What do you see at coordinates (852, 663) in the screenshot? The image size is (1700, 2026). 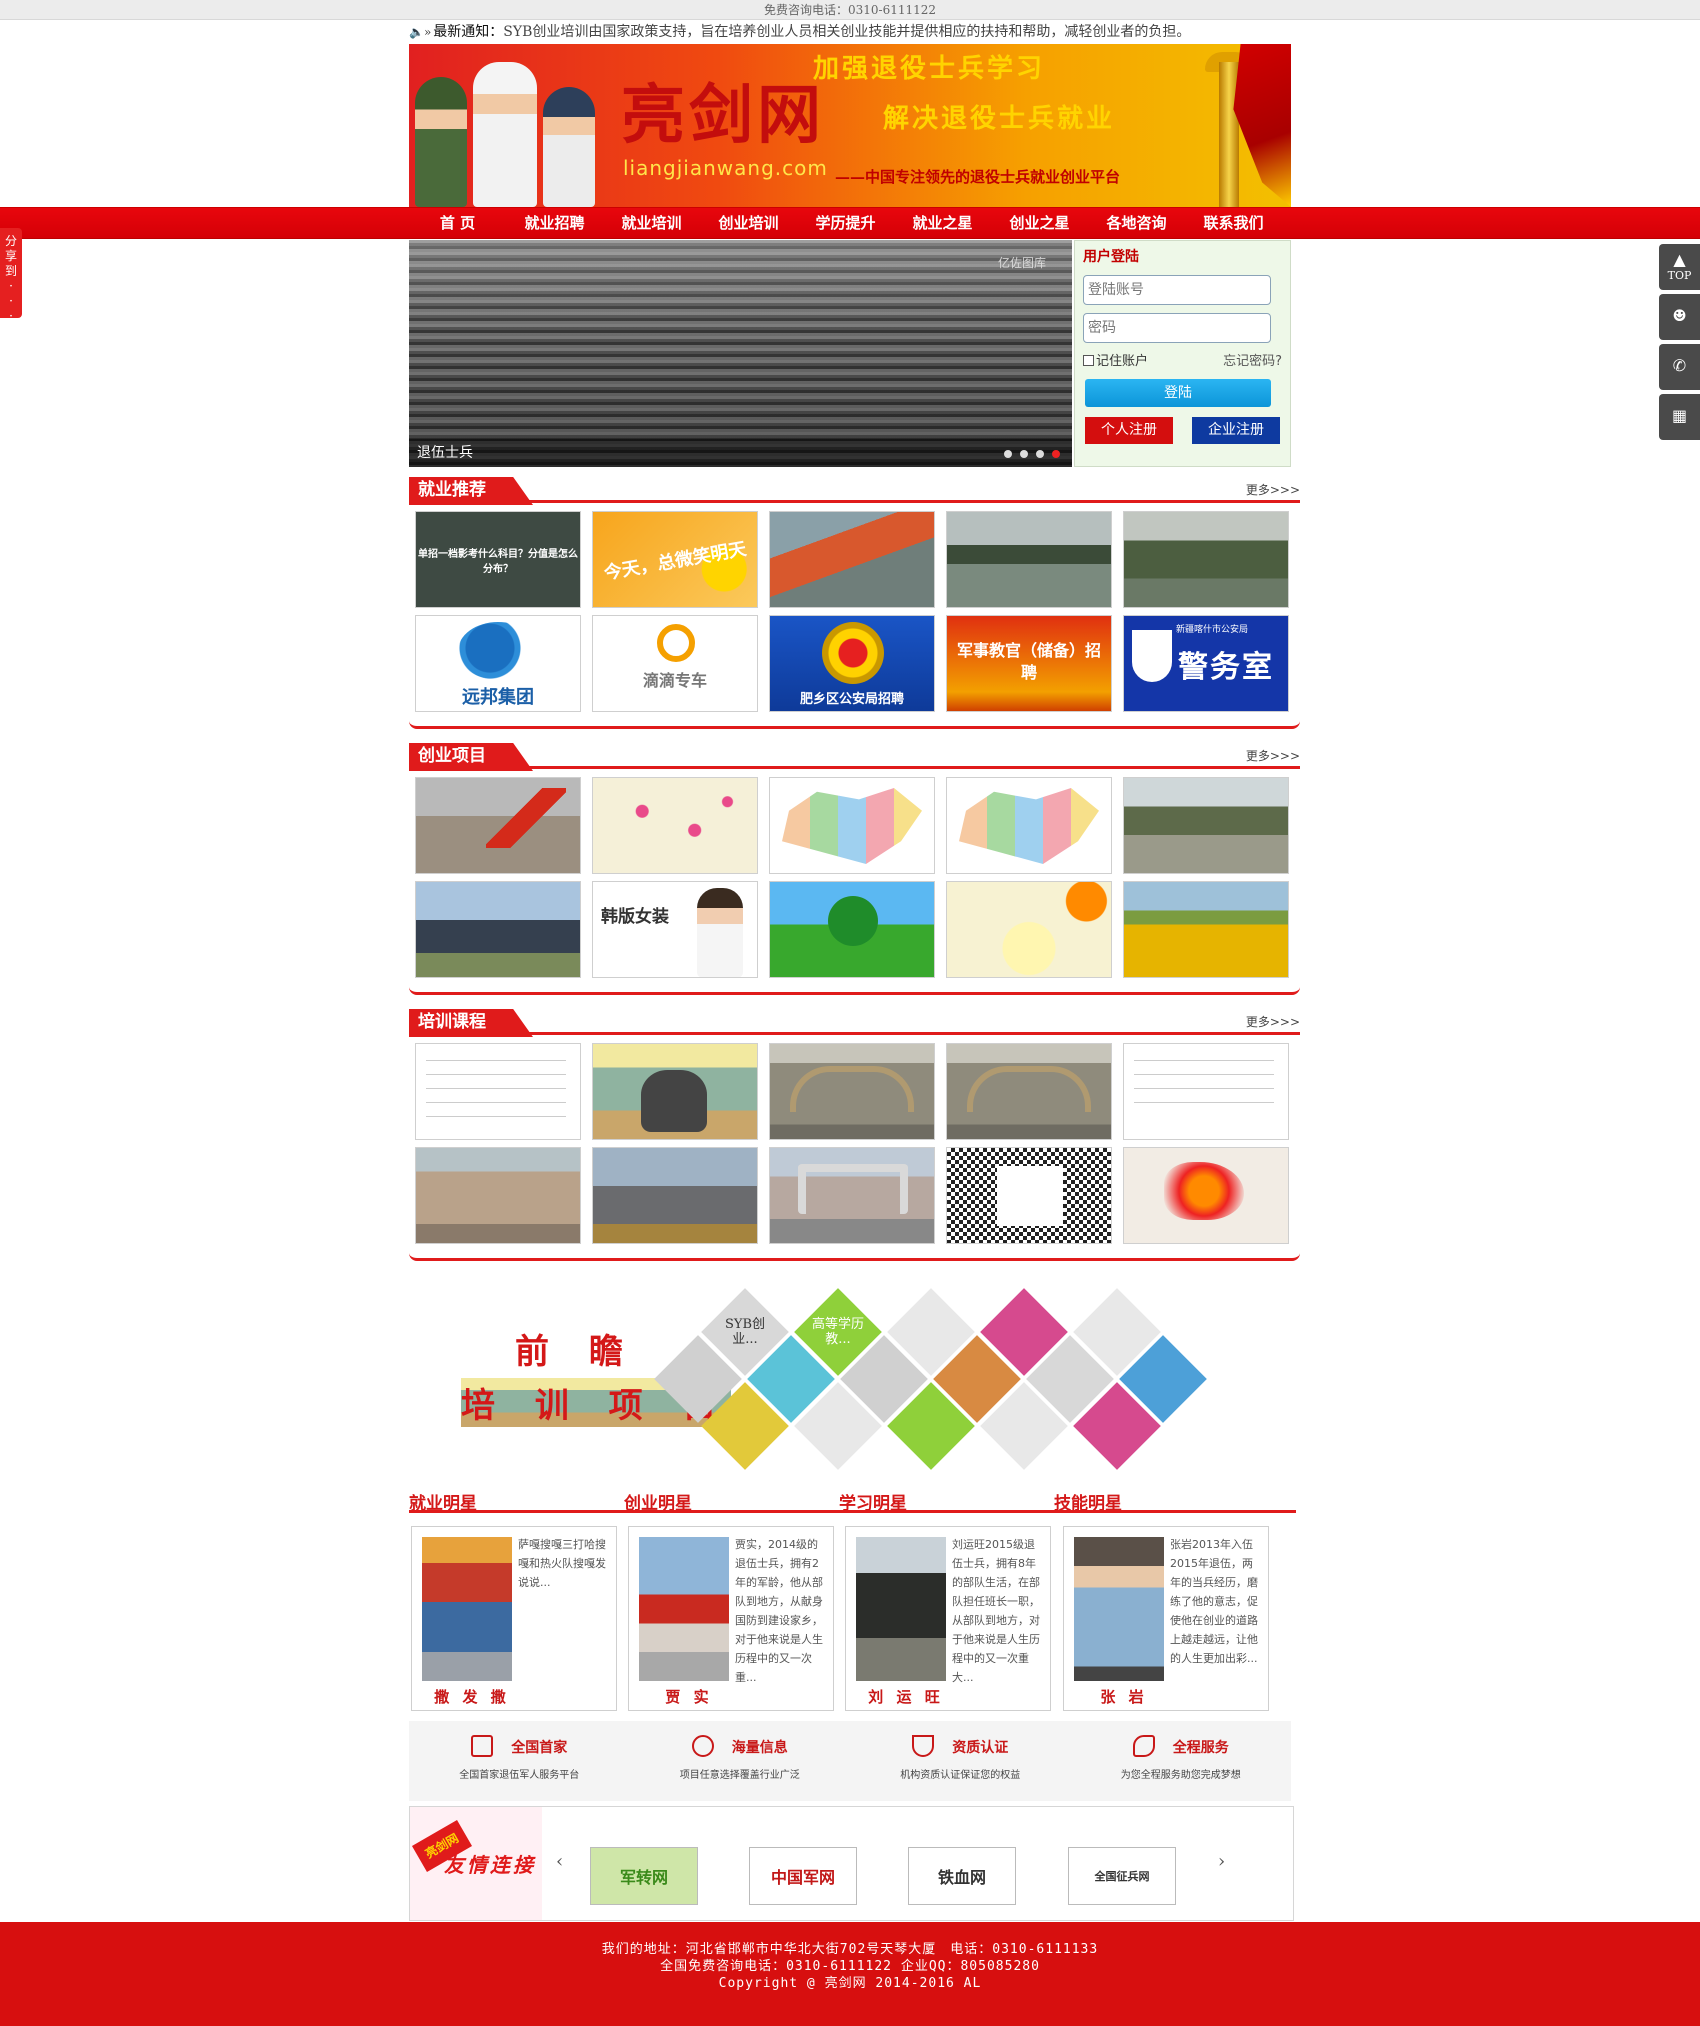 I see `job-tile: 肥乡区公安局招聘` at bounding box center [852, 663].